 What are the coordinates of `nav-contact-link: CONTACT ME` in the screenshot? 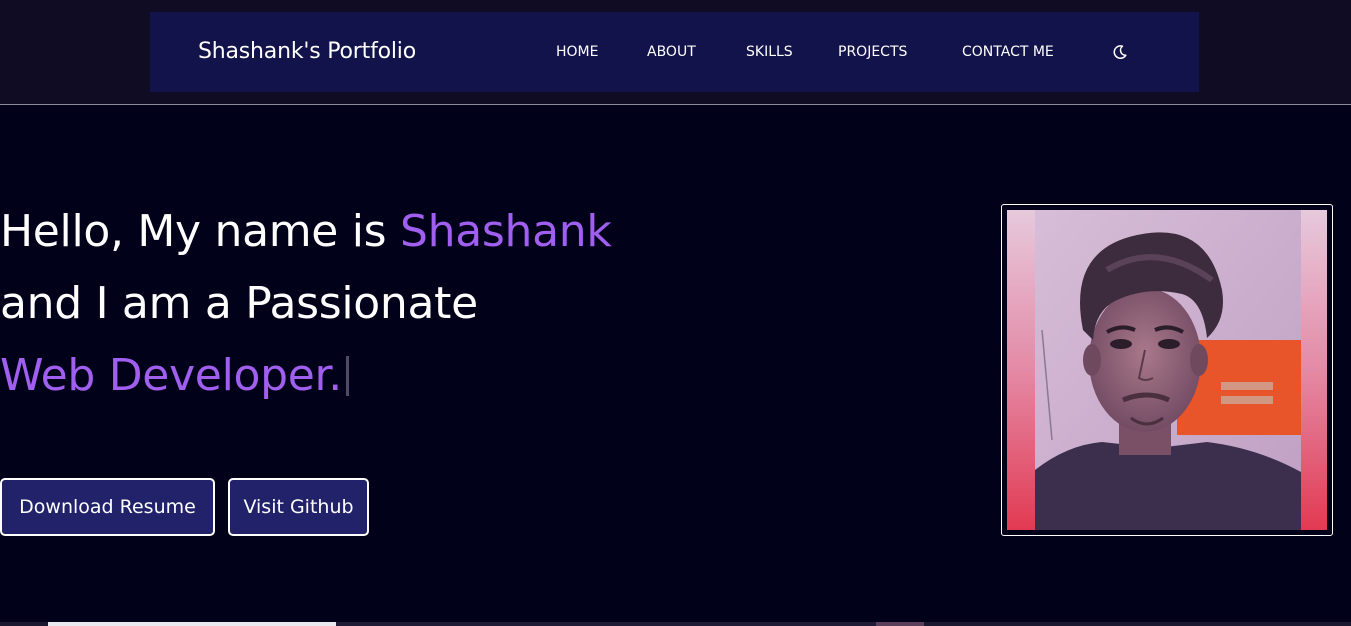 It's located at (1008, 52).